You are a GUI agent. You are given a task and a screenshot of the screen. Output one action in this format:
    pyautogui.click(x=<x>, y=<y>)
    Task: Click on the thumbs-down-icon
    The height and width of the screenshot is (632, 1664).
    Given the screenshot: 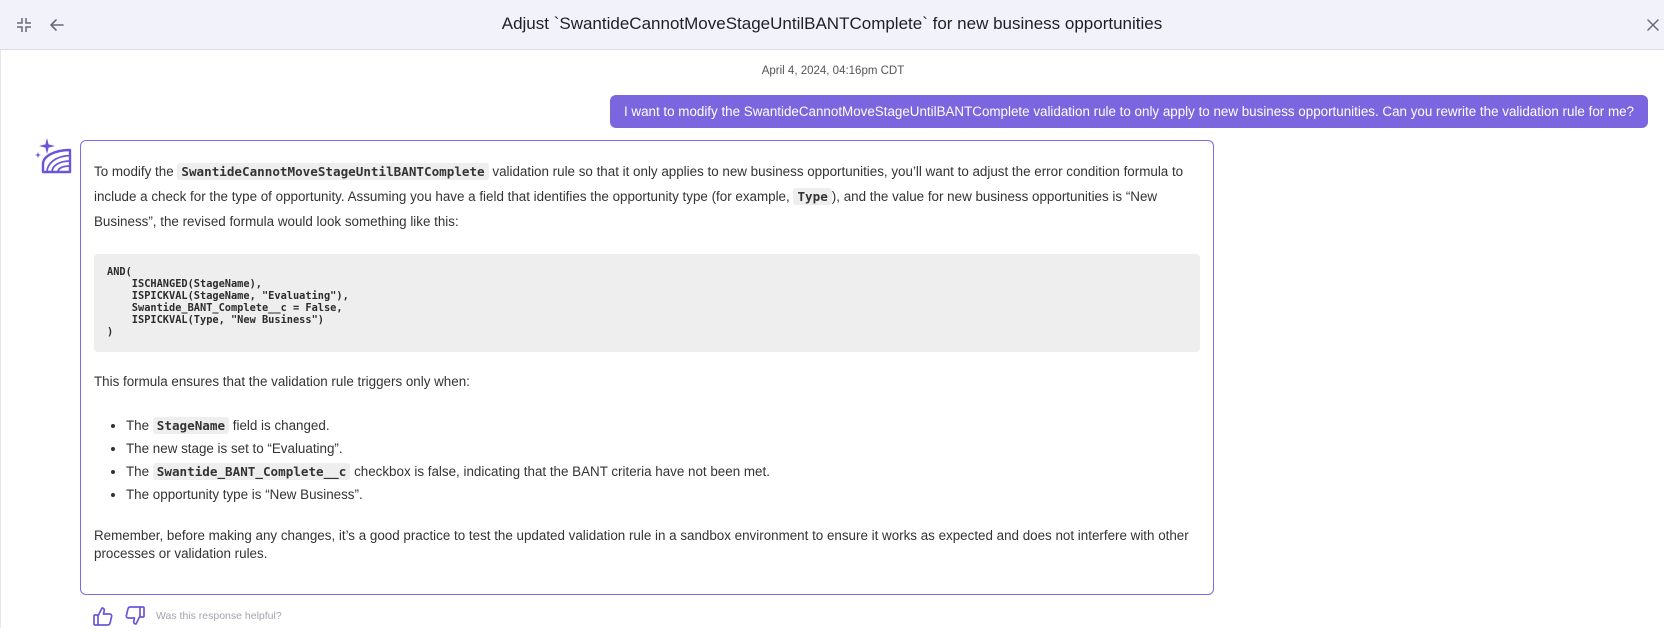 What is the action you would take?
    pyautogui.click(x=135, y=616)
    